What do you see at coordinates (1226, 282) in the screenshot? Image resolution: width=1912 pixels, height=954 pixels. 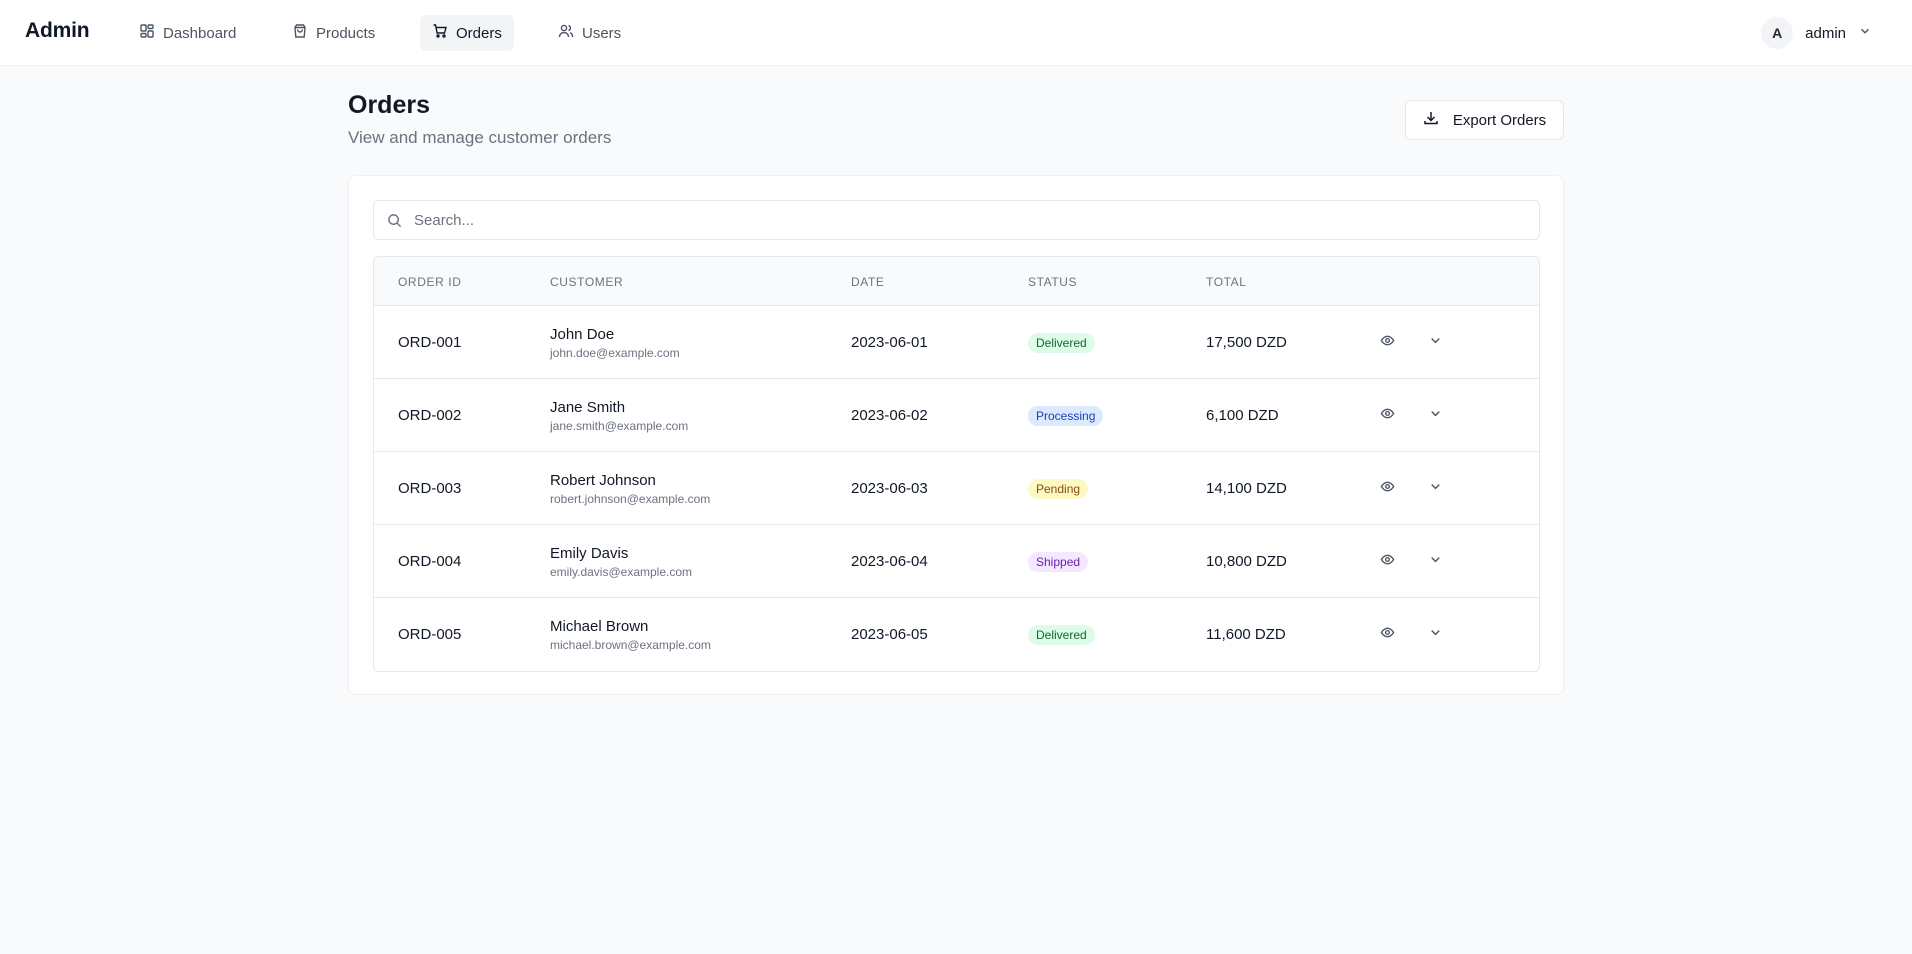 I see `column-header-total: Total` at bounding box center [1226, 282].